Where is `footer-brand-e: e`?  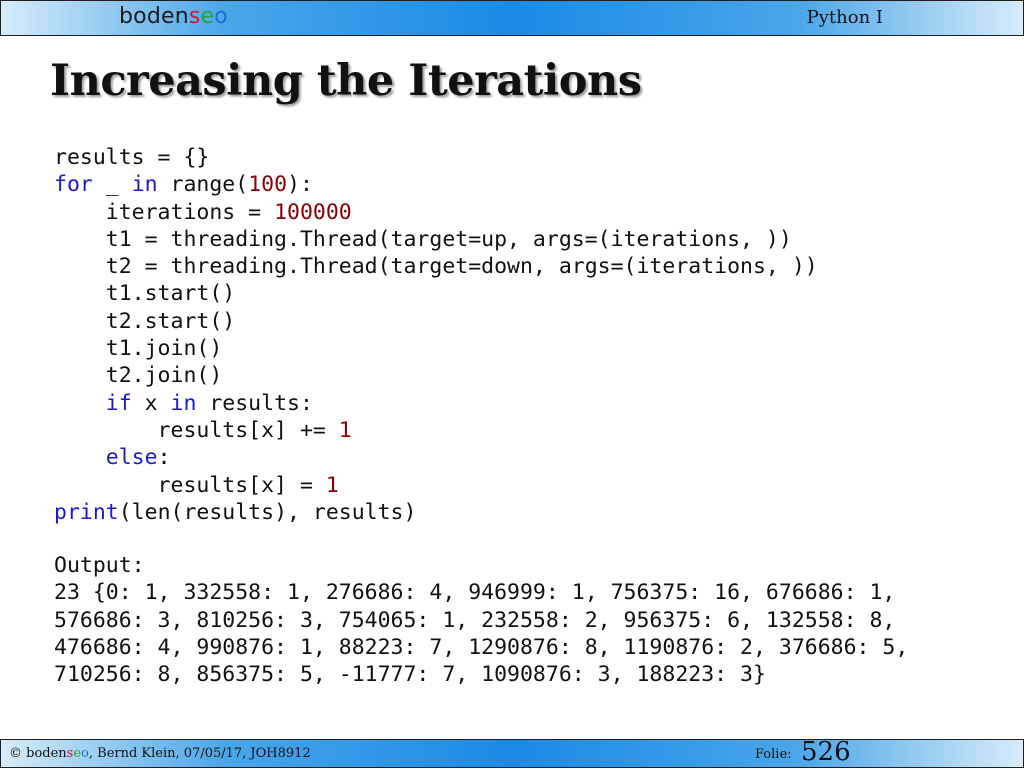
footer-brand-e: e is located at coordinates (77, 753).